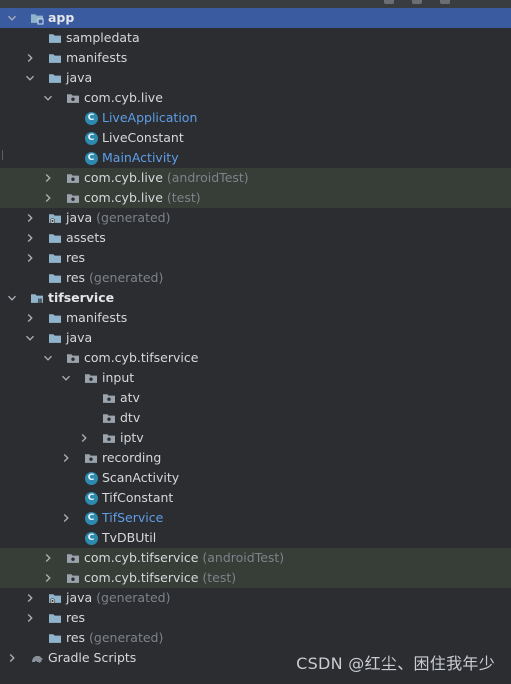  I want to click on tree-row: input, so click(255, 378).